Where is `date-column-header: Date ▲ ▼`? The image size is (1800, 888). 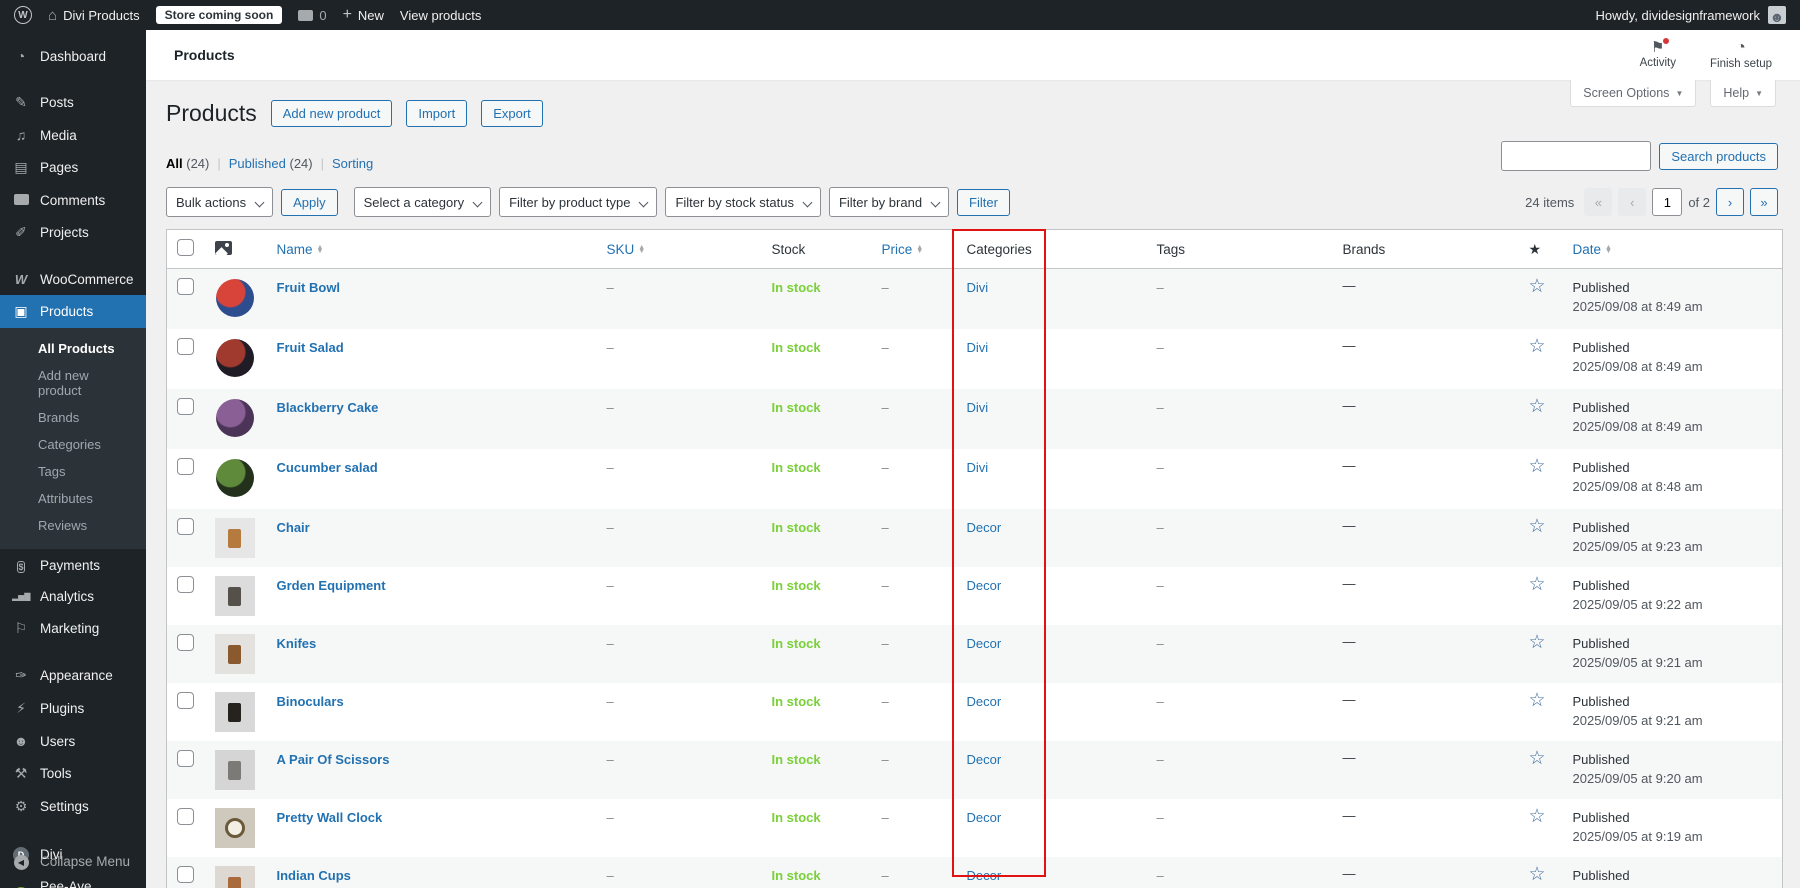 date-column-header: Date ▲ ▼ is located at coordinates (1672, 249).